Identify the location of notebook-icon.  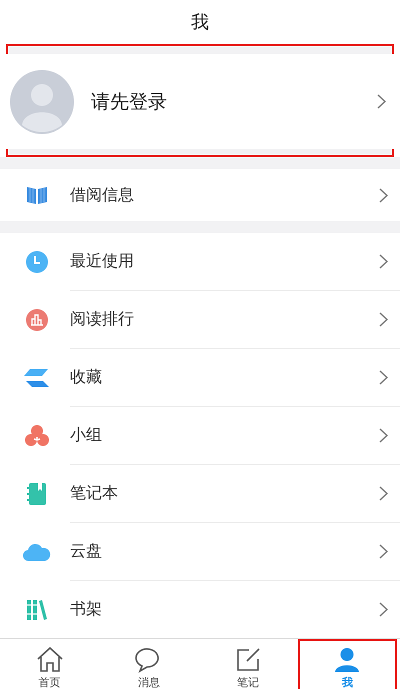
(37, 494).